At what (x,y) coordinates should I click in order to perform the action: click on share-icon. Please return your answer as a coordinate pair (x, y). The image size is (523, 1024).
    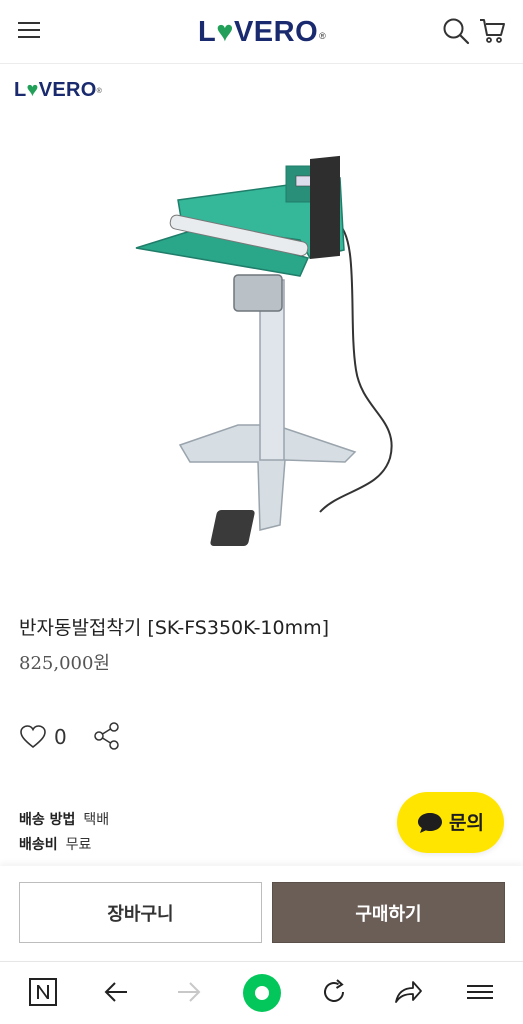
    Looking at the image, I should click on (107, 736).